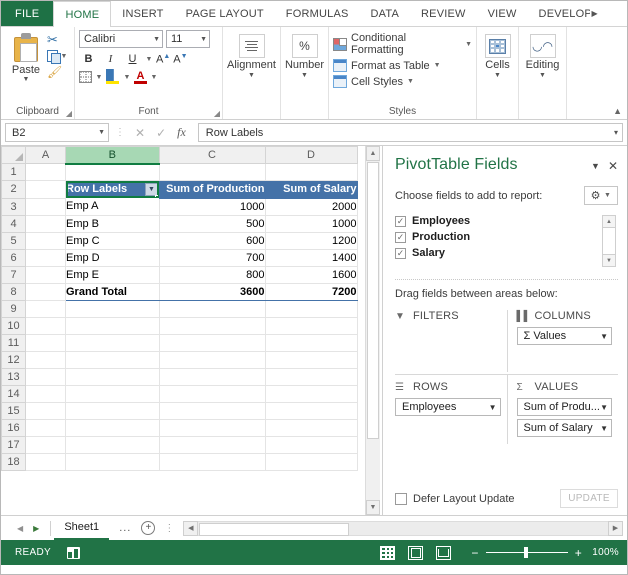 The height and width of the screenshot is (575, 628). What do you see at coordinates (212, 445) in the screenshot?
I see `cell-c17` at bounding box center [212, 445].